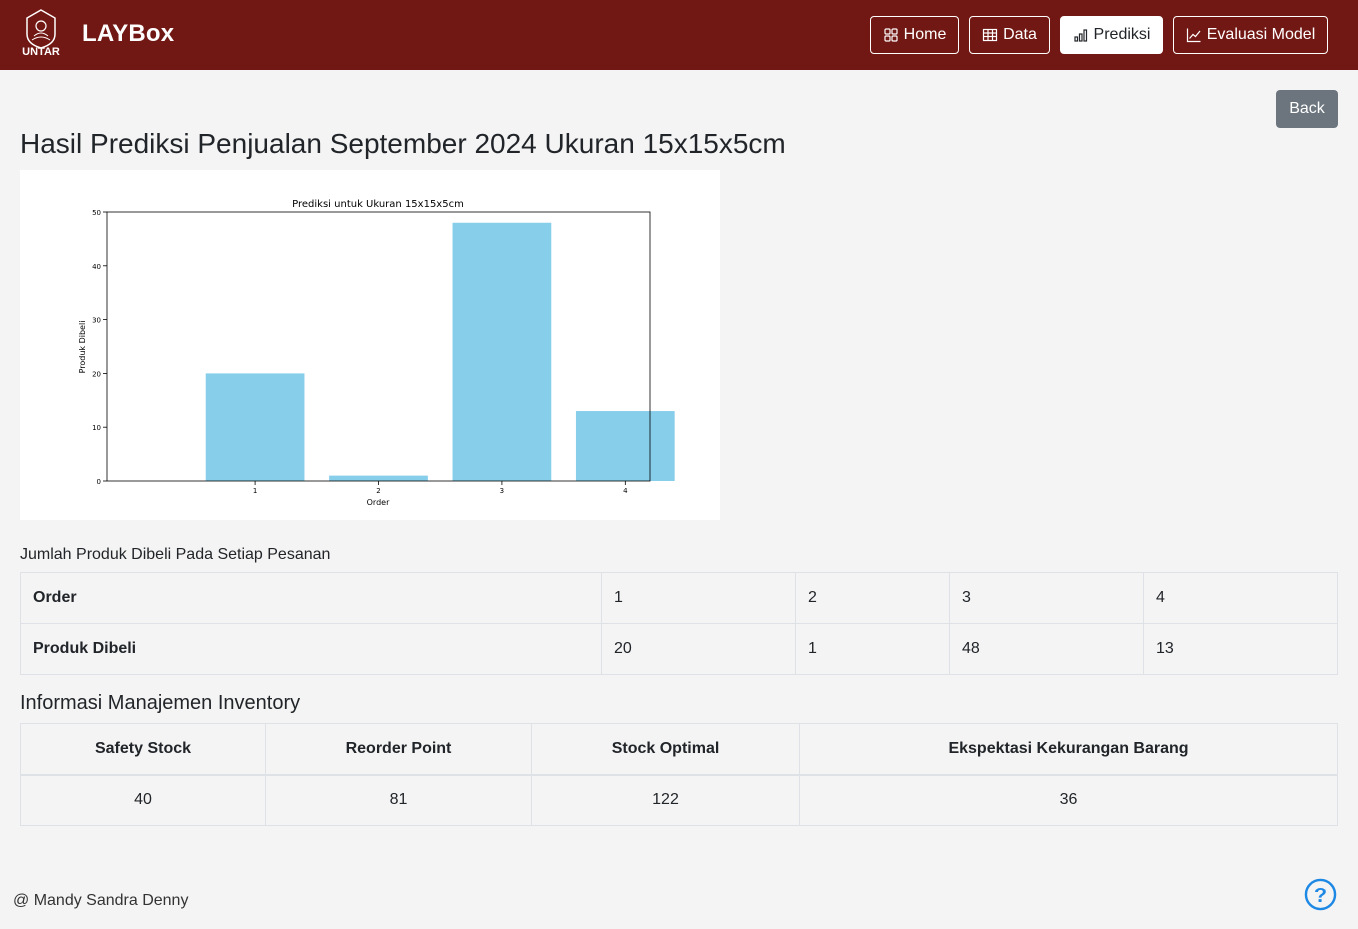  Describe the element at coordinates (698, 598) in the screenshot. I see `order-cell: 1` at that location.